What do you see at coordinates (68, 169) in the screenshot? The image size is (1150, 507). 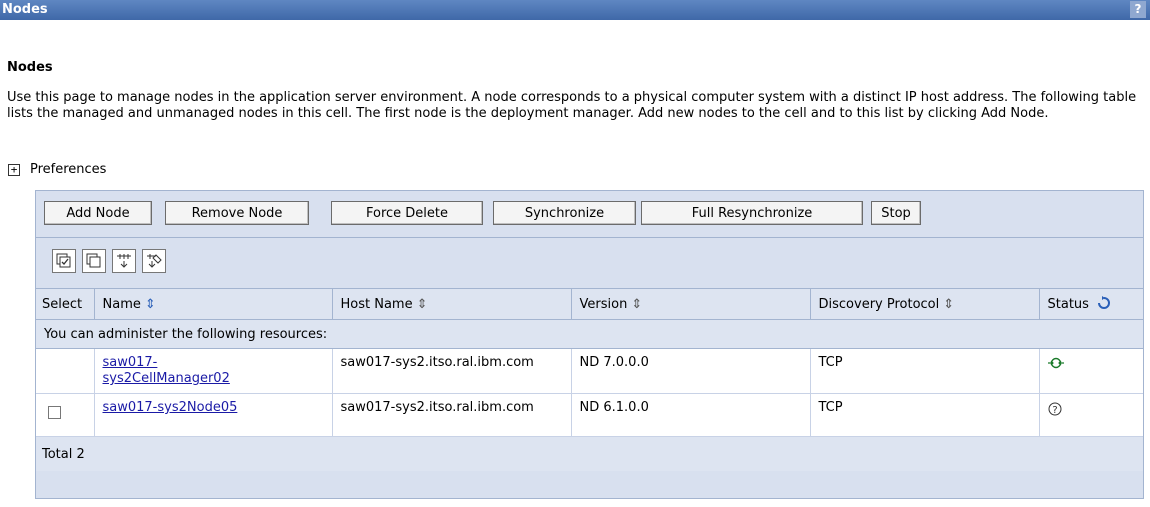 I see `preferences-label: Preferences` at bounding box center [68, 169].